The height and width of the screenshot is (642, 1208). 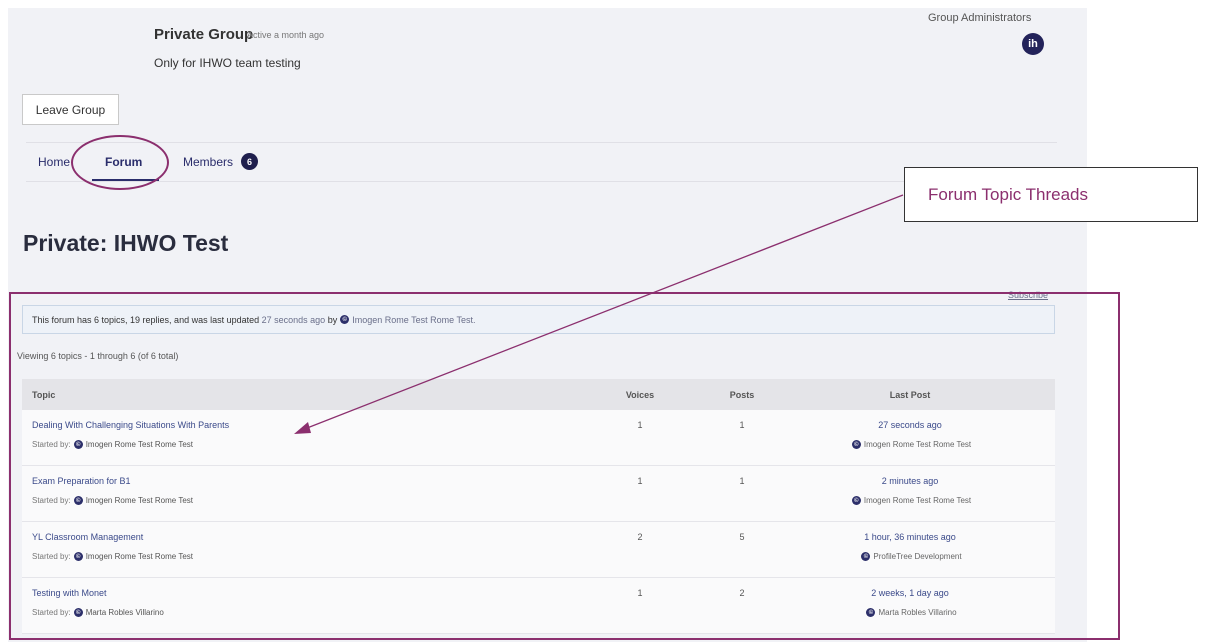 What do you see at coordinates (126, 243) in the screenshot?
I see `page-title: Private: IHWO Test` at bounding box center [126, 243].